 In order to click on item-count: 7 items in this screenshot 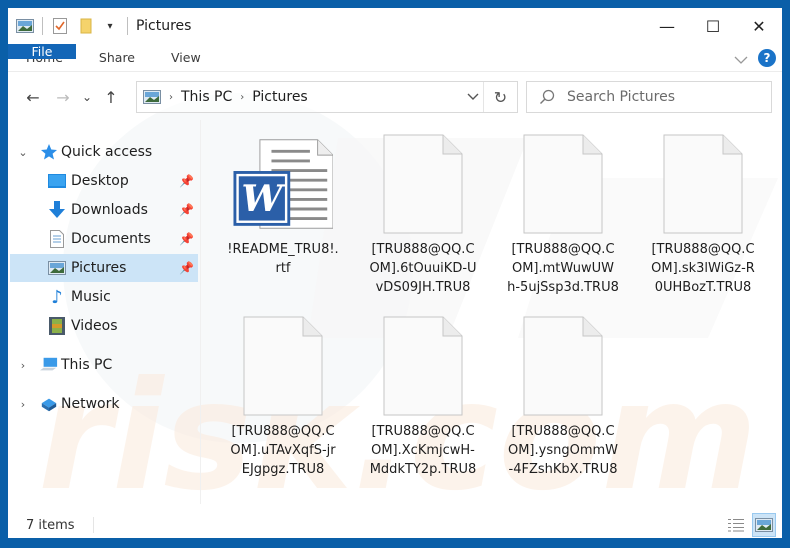, I will do `click(50, 525)`.